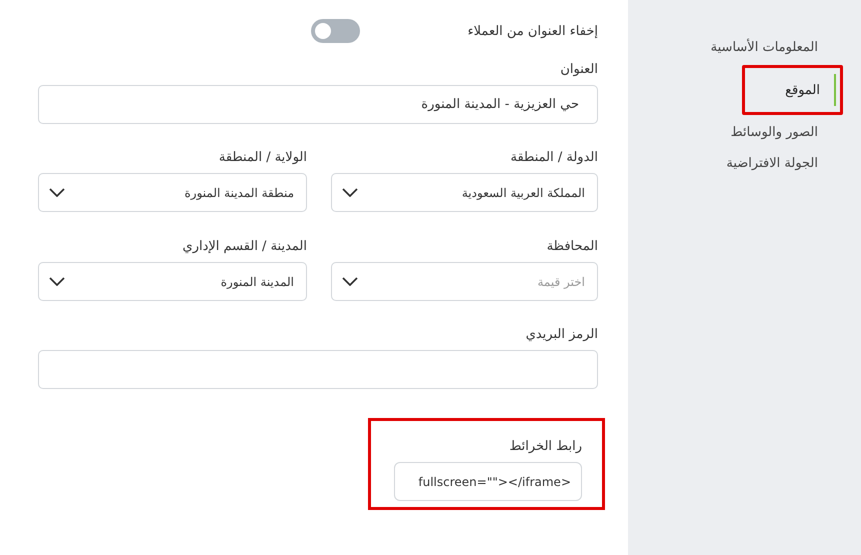  Describe the element at coordinates (488, 481) in the screenshot. I see `map-link-field: fullscreen=""></iframe>` at that location.